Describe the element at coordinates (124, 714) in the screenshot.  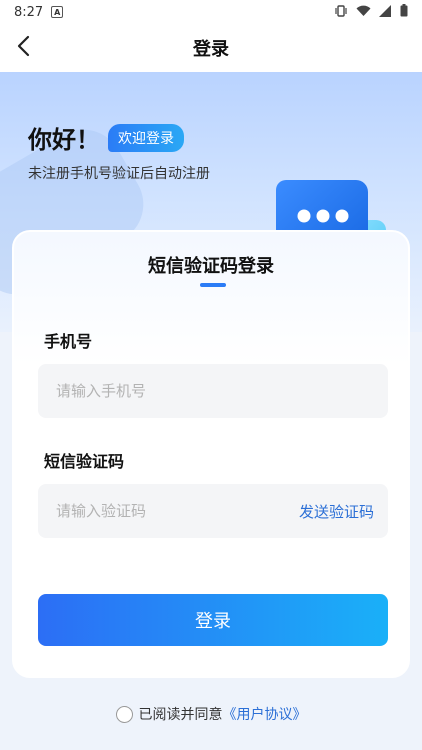
I see `agreement-checkbox` at that location.